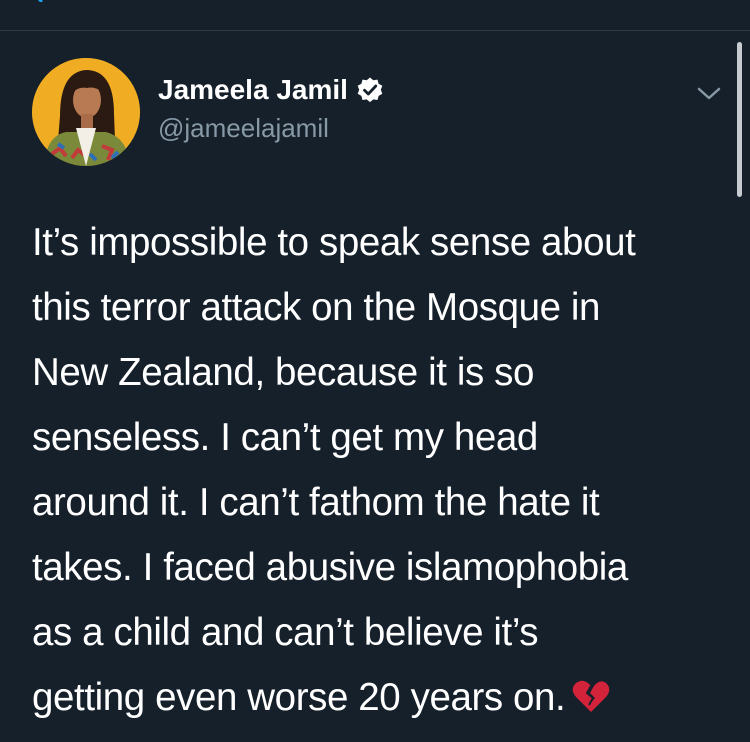  What do you see at coordinates (330, 567) in the screenshot?
I see `tweet-text-line: takes. I faced abusive islamophobia` at bounding box center [330, 567].